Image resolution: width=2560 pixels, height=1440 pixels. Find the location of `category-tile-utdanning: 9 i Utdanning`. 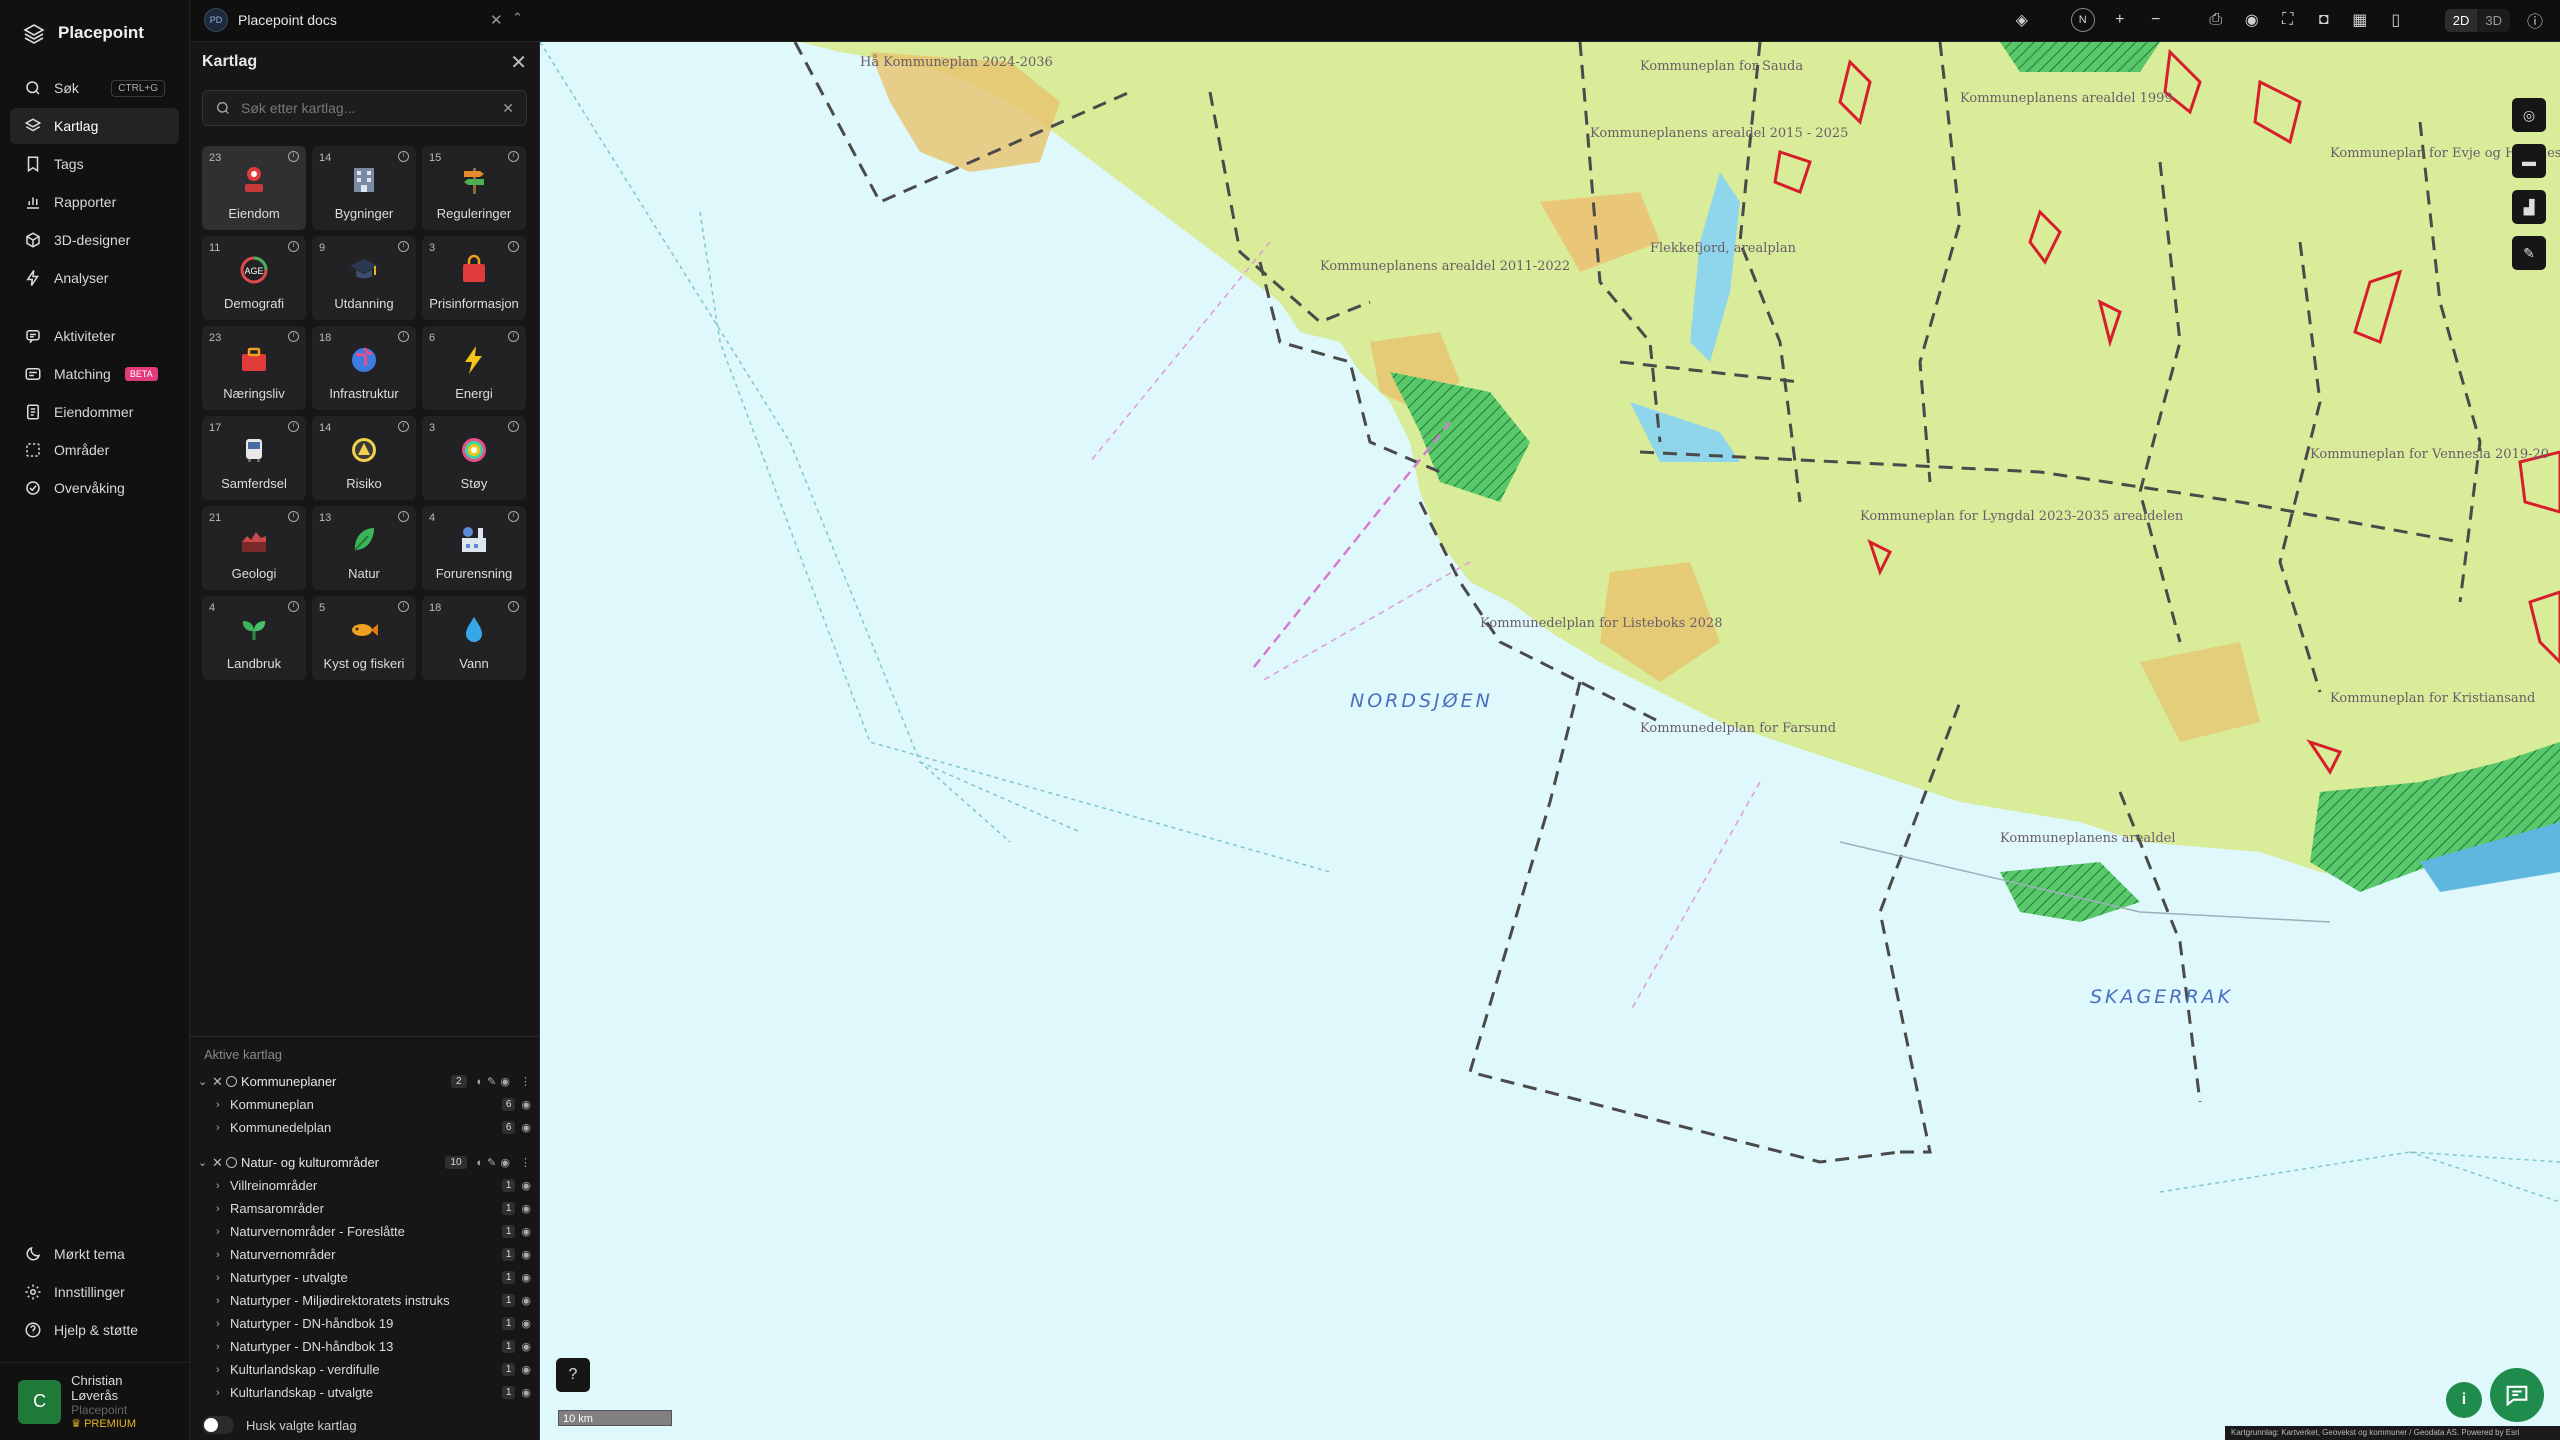

category-tile-utdanning: 9 i Utdanning is located at coordinates (364, 278).